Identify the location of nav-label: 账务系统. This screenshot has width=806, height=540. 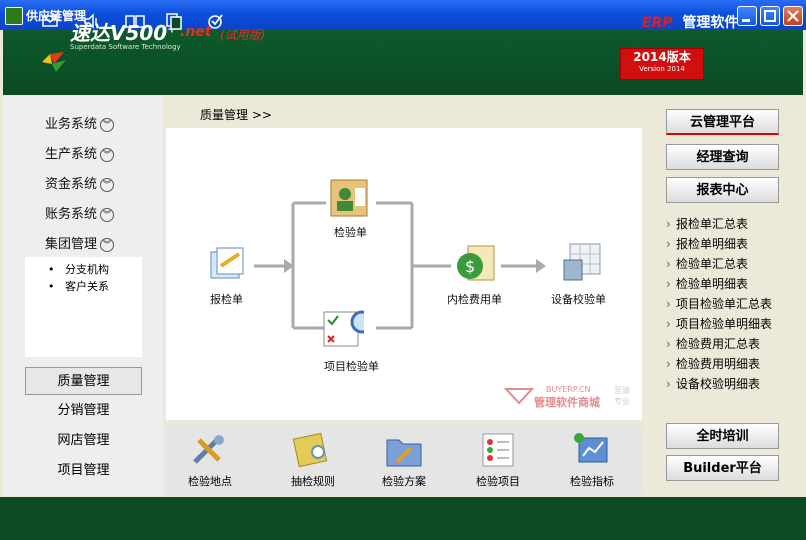
(71, 214).